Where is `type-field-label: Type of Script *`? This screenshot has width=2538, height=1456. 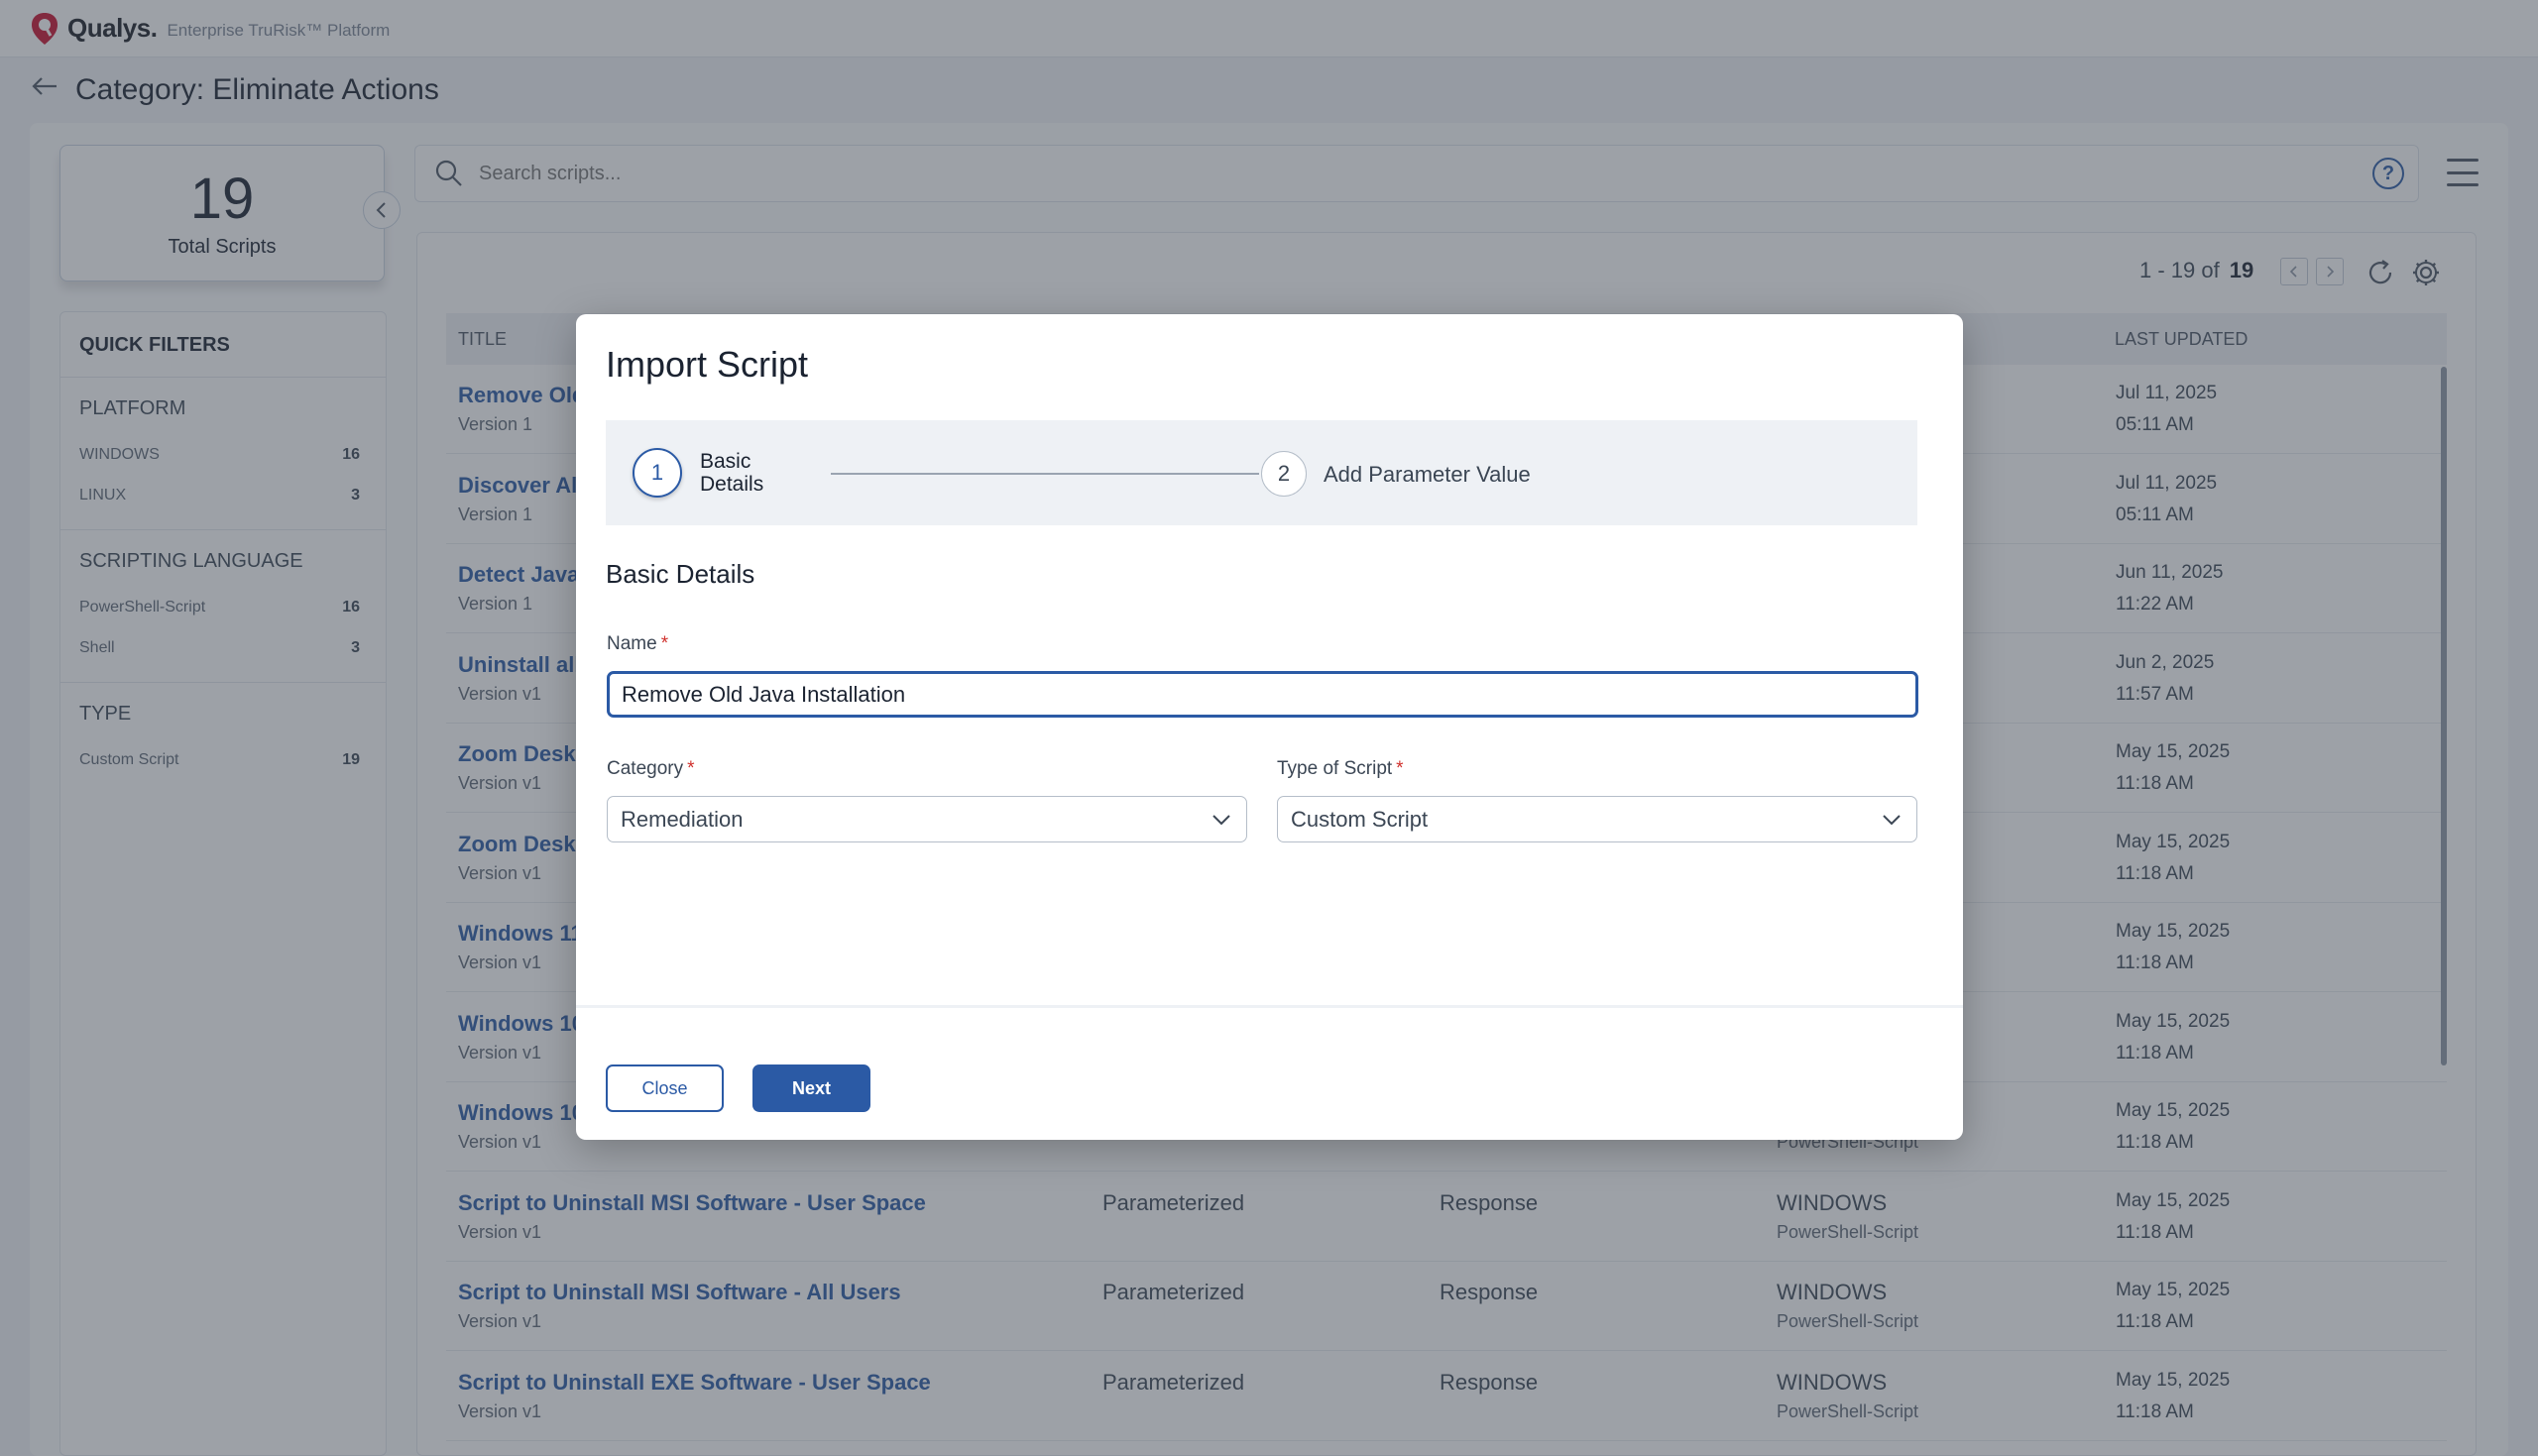 type-field-label: Type of Script * is located at coordinates (1340, 769).